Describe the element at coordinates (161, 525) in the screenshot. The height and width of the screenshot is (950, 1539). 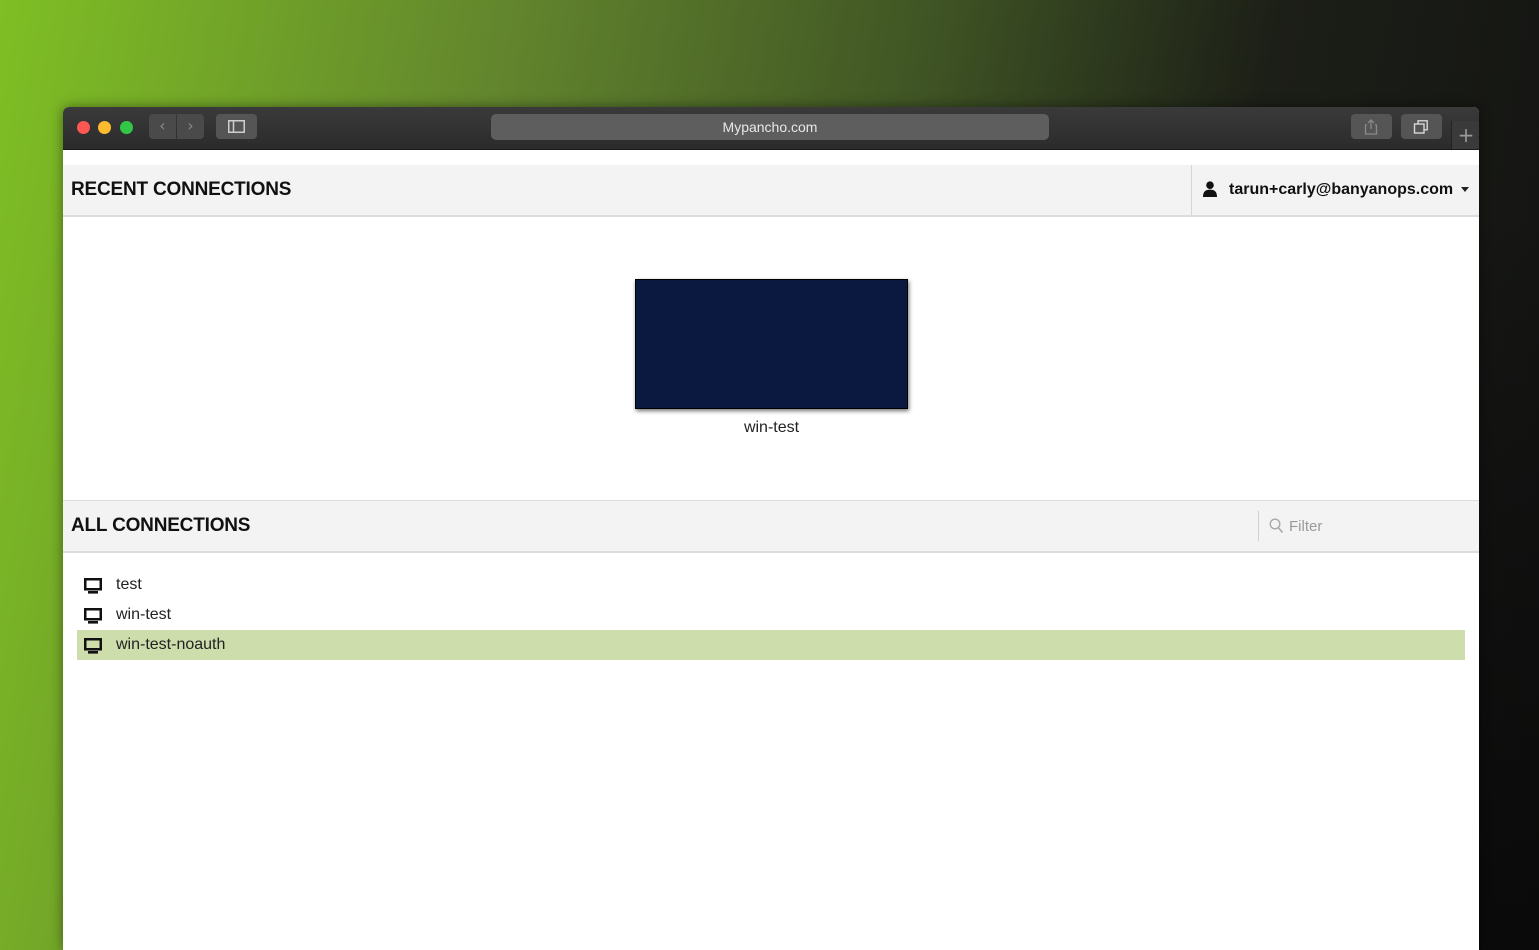
I see `all-connections-title: ALL CONNECTIONS` at that location.